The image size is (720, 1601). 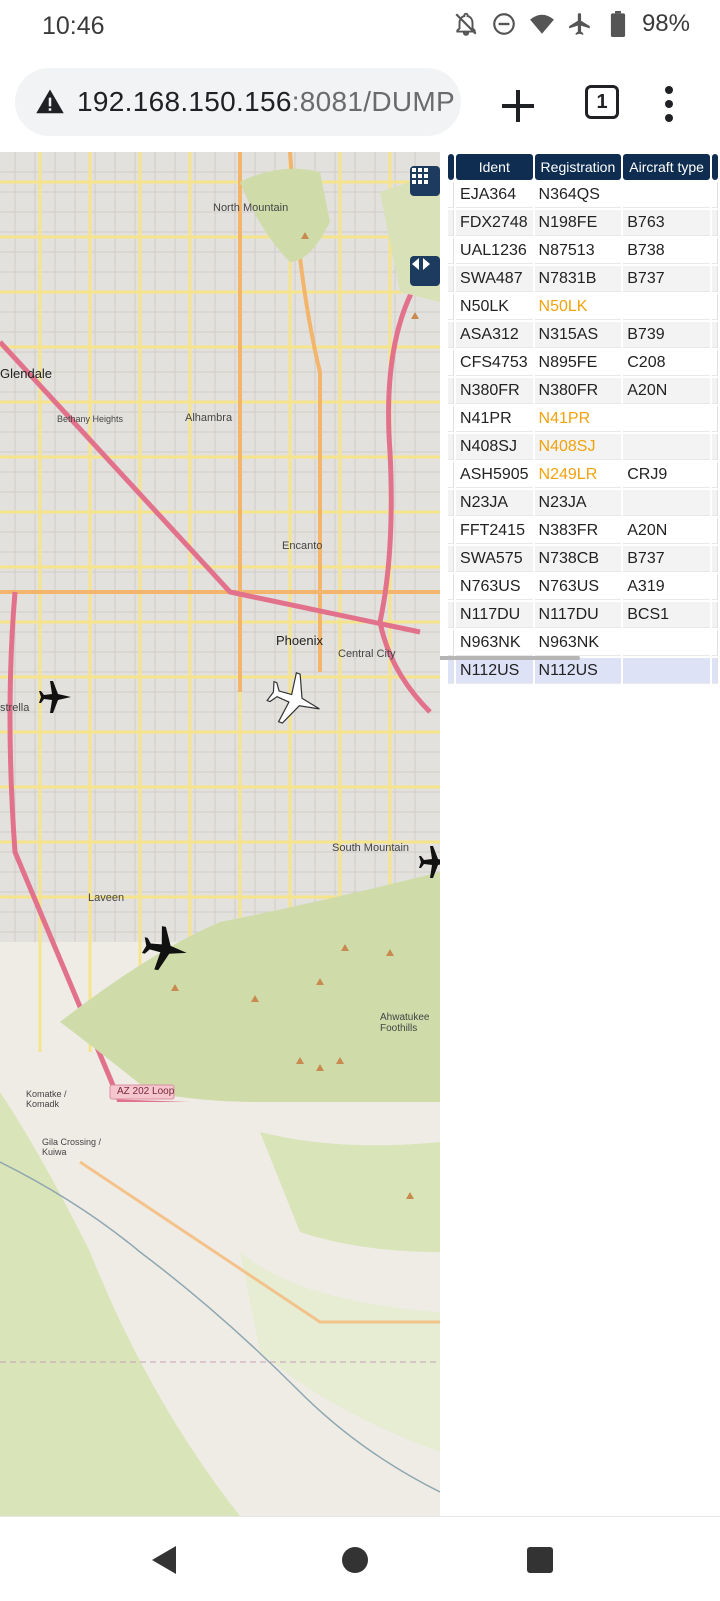 I want to click on cell-aircraft-type: BCS1, so click(x=666, y=615).